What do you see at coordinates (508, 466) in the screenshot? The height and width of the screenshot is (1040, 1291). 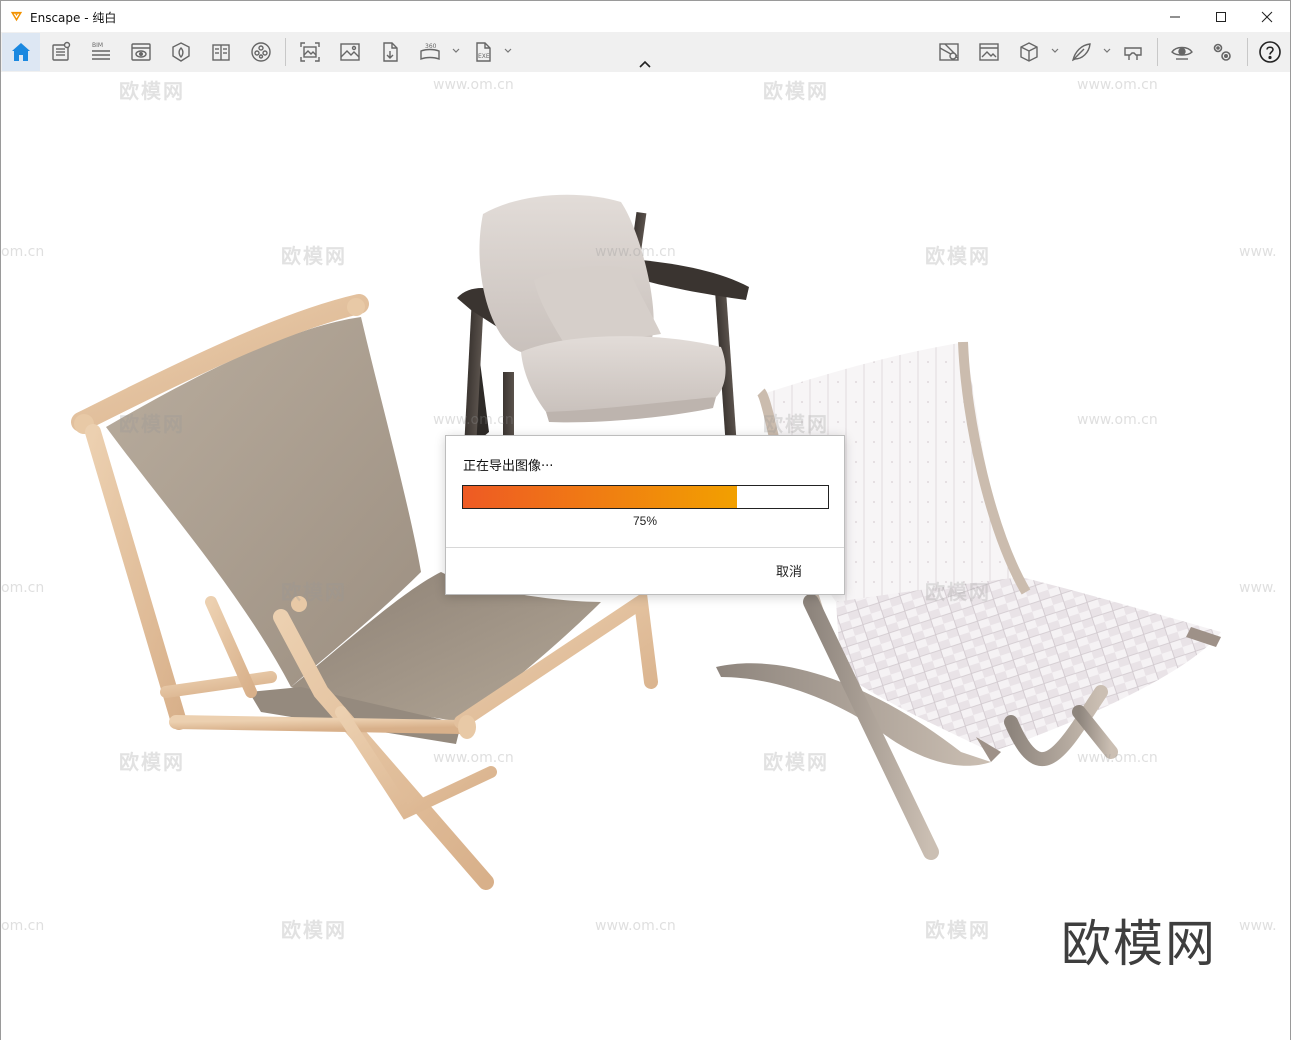 I see `dialog-title: 正在导出图像···` at bounding box center [508, 466].